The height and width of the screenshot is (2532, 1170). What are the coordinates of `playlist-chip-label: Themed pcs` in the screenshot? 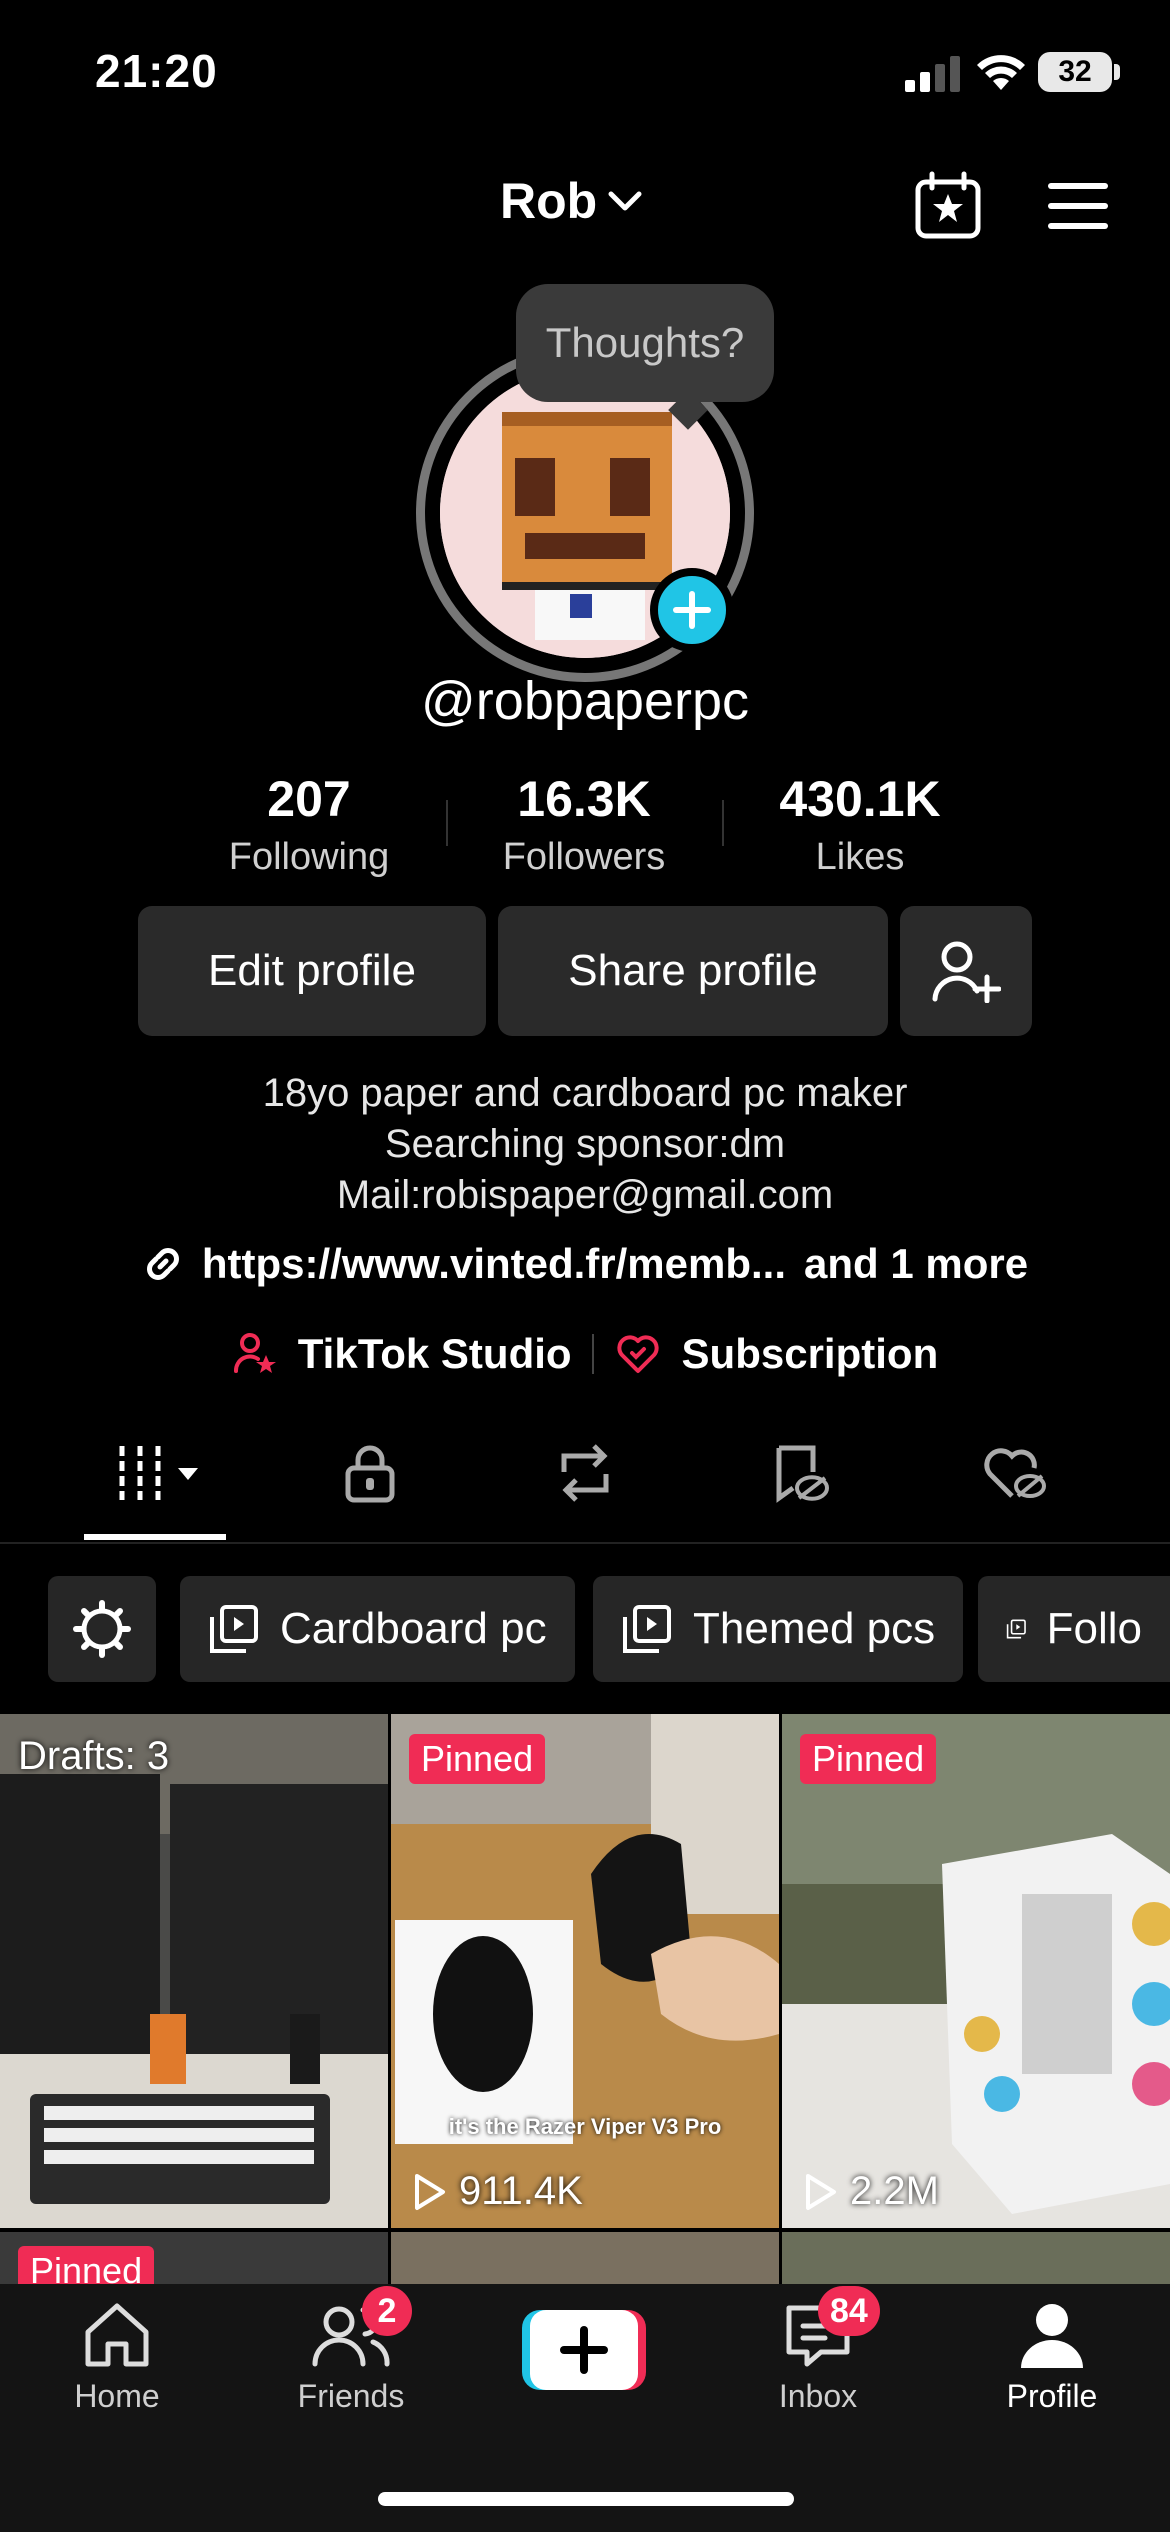 It's located at (814, 1628).